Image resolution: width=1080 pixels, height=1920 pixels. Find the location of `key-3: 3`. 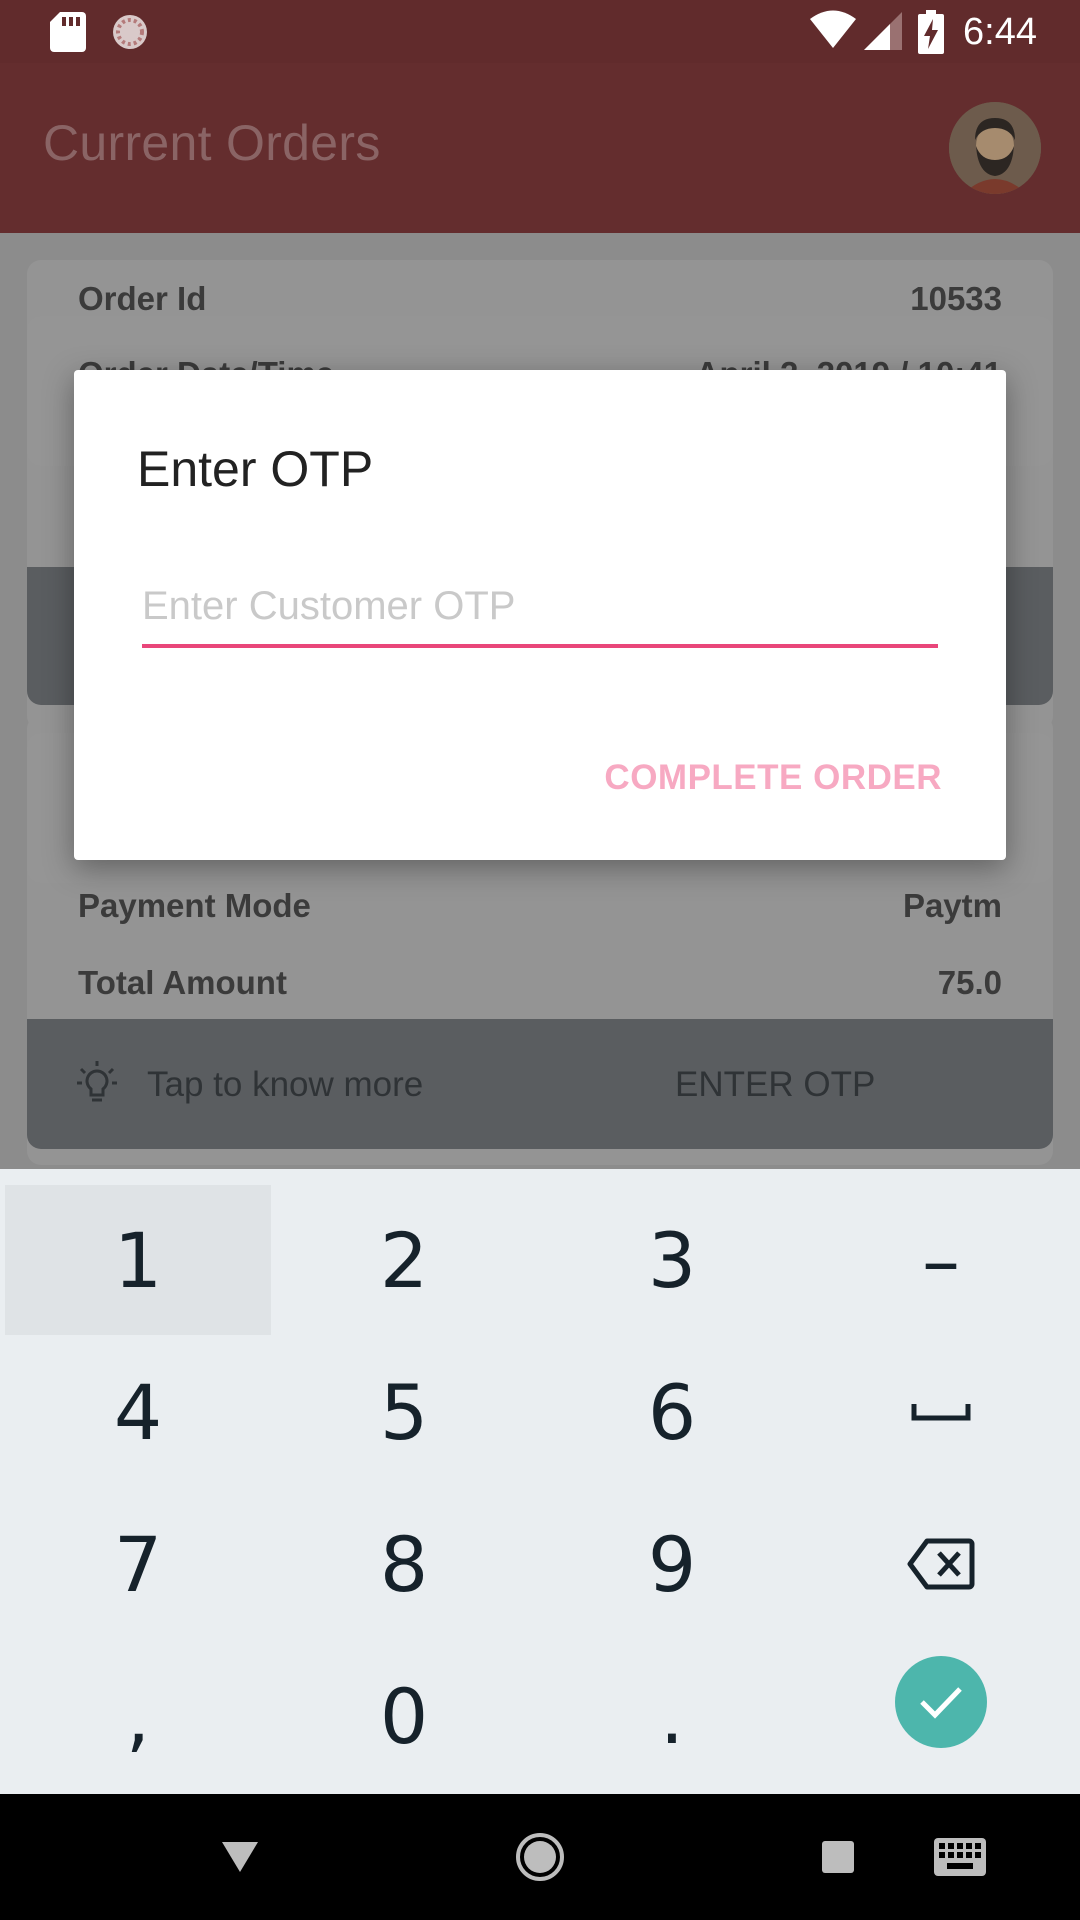

key-3: 3 is located at coordinates (672, 1260).